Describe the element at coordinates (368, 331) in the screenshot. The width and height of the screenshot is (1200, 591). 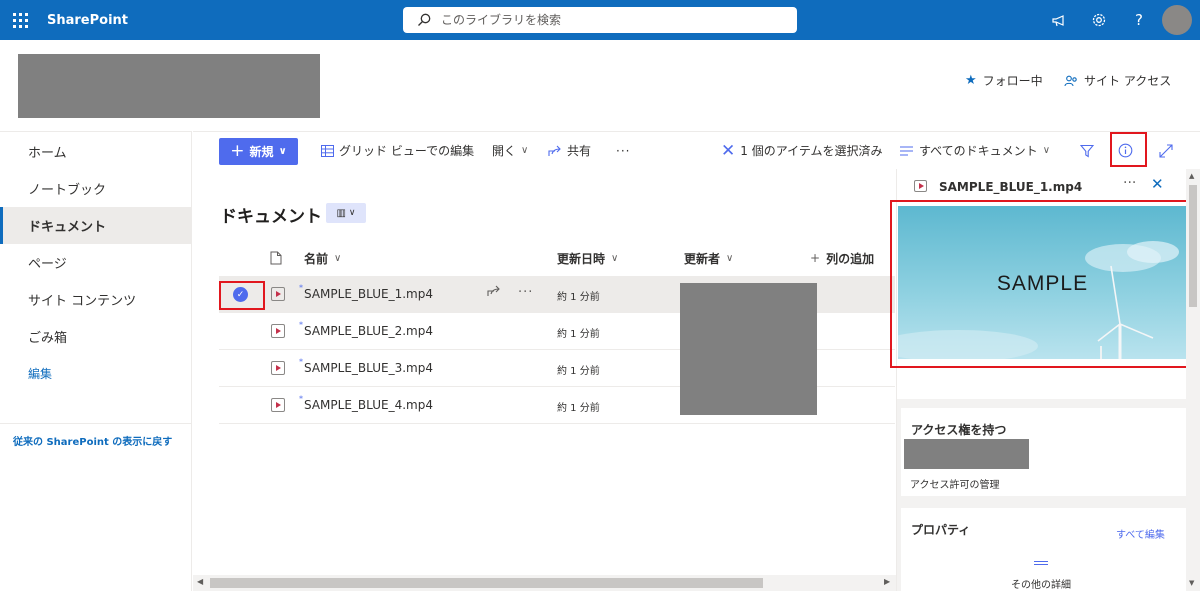
I see `file-name: SAMPLE_BLUE_2.mp4` at that location.